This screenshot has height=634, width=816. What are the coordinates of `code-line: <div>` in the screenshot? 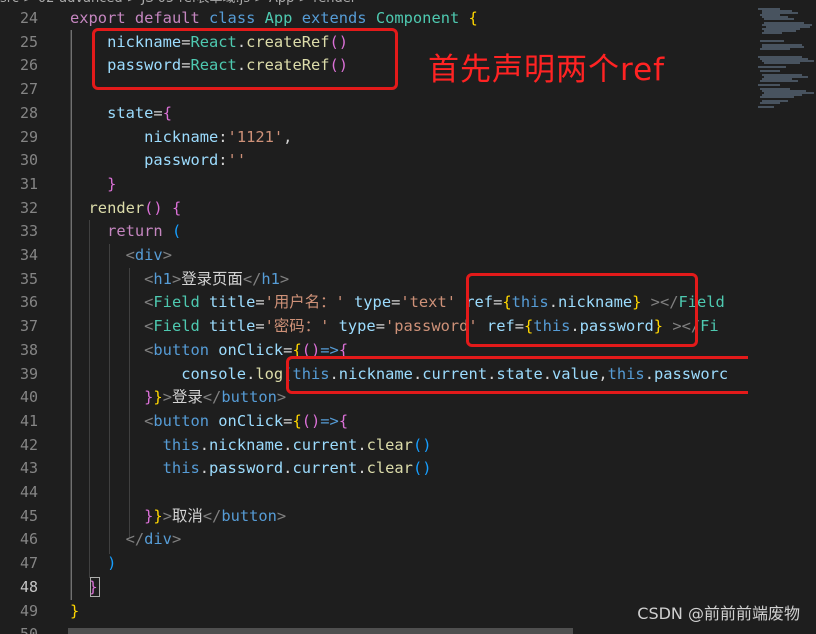 It's located at (121, 255).